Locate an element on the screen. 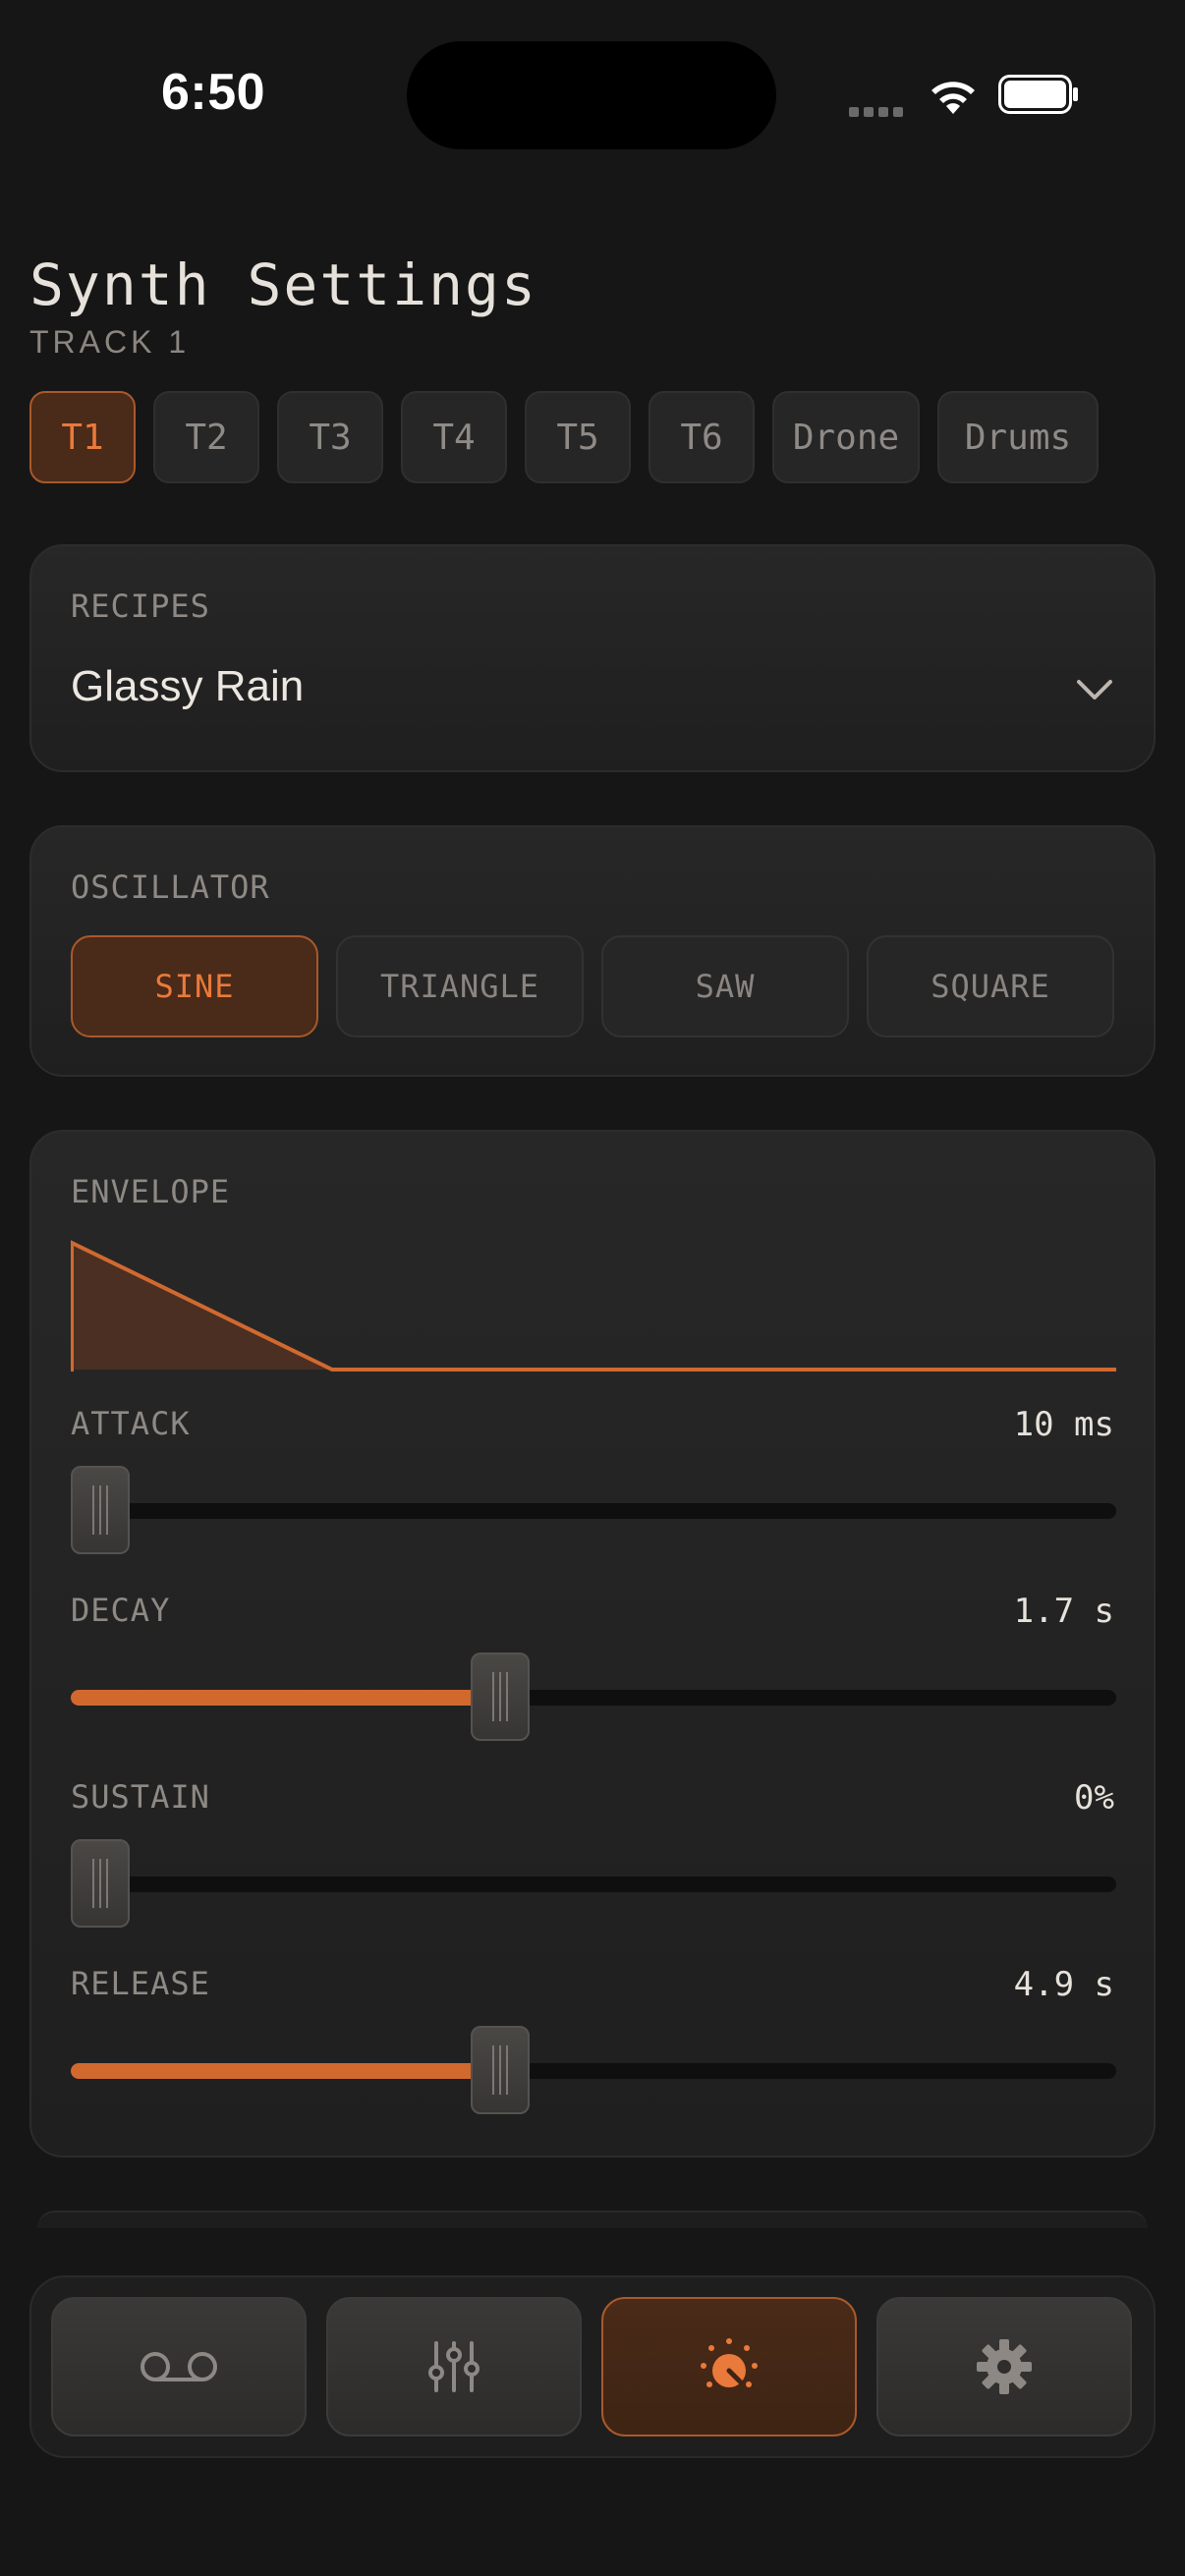  tab-drums: Drums is located at coordinates (1018, 437).